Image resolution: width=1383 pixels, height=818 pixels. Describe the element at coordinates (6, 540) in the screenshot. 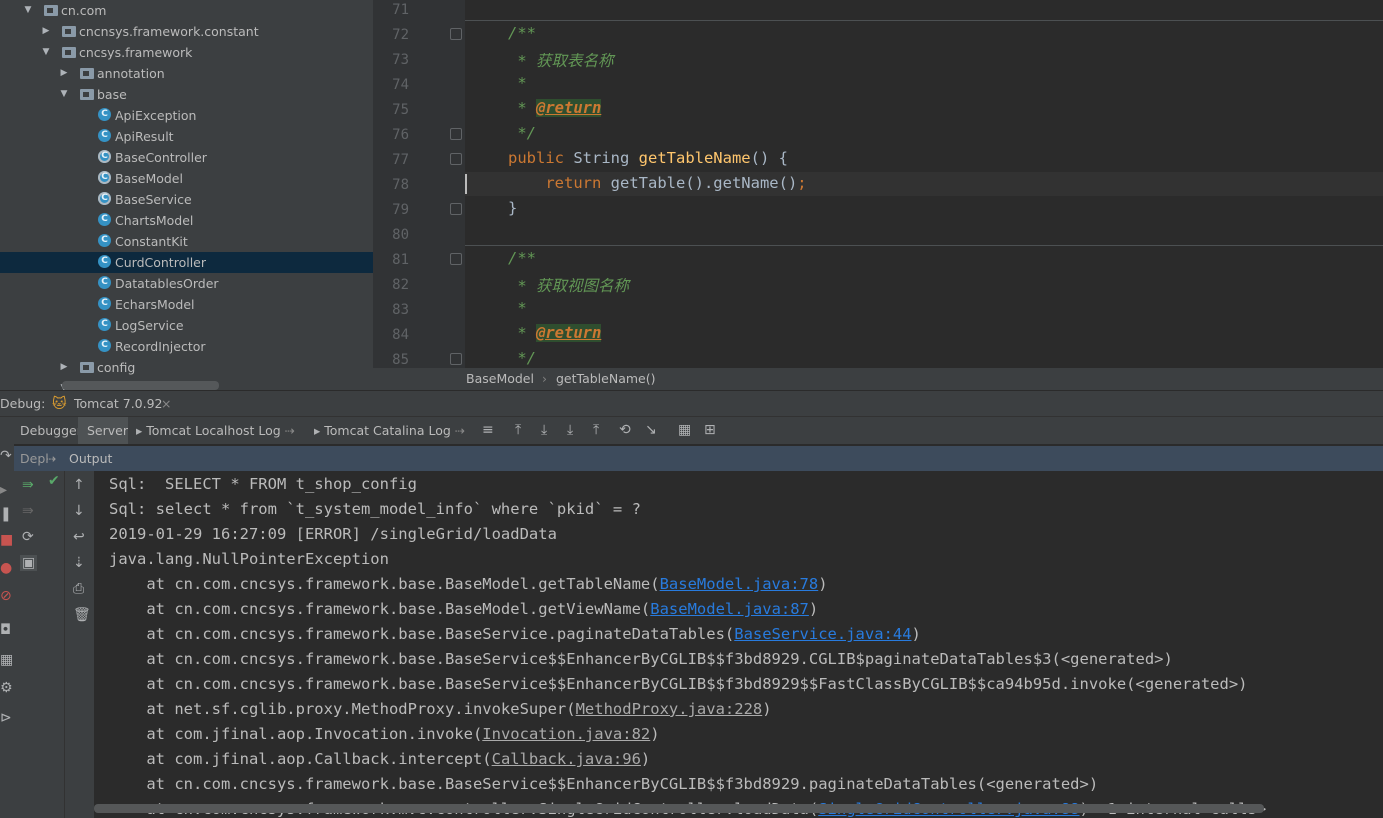

I see `stop-icon: ■` at that location.